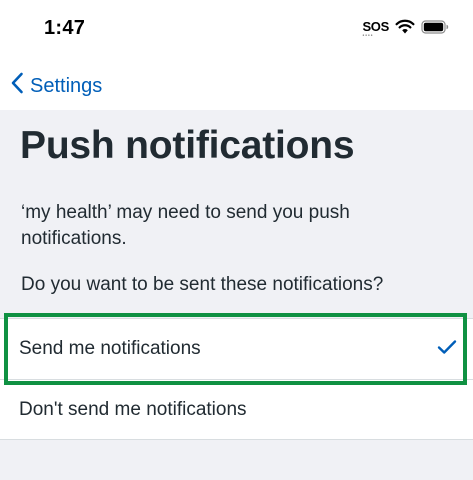 The image size is (473, 480). What do you see at coordinates (133, 409) in the screenshot?
I see `option-label: Don't send me notifications` at bounding box center [133, 409].